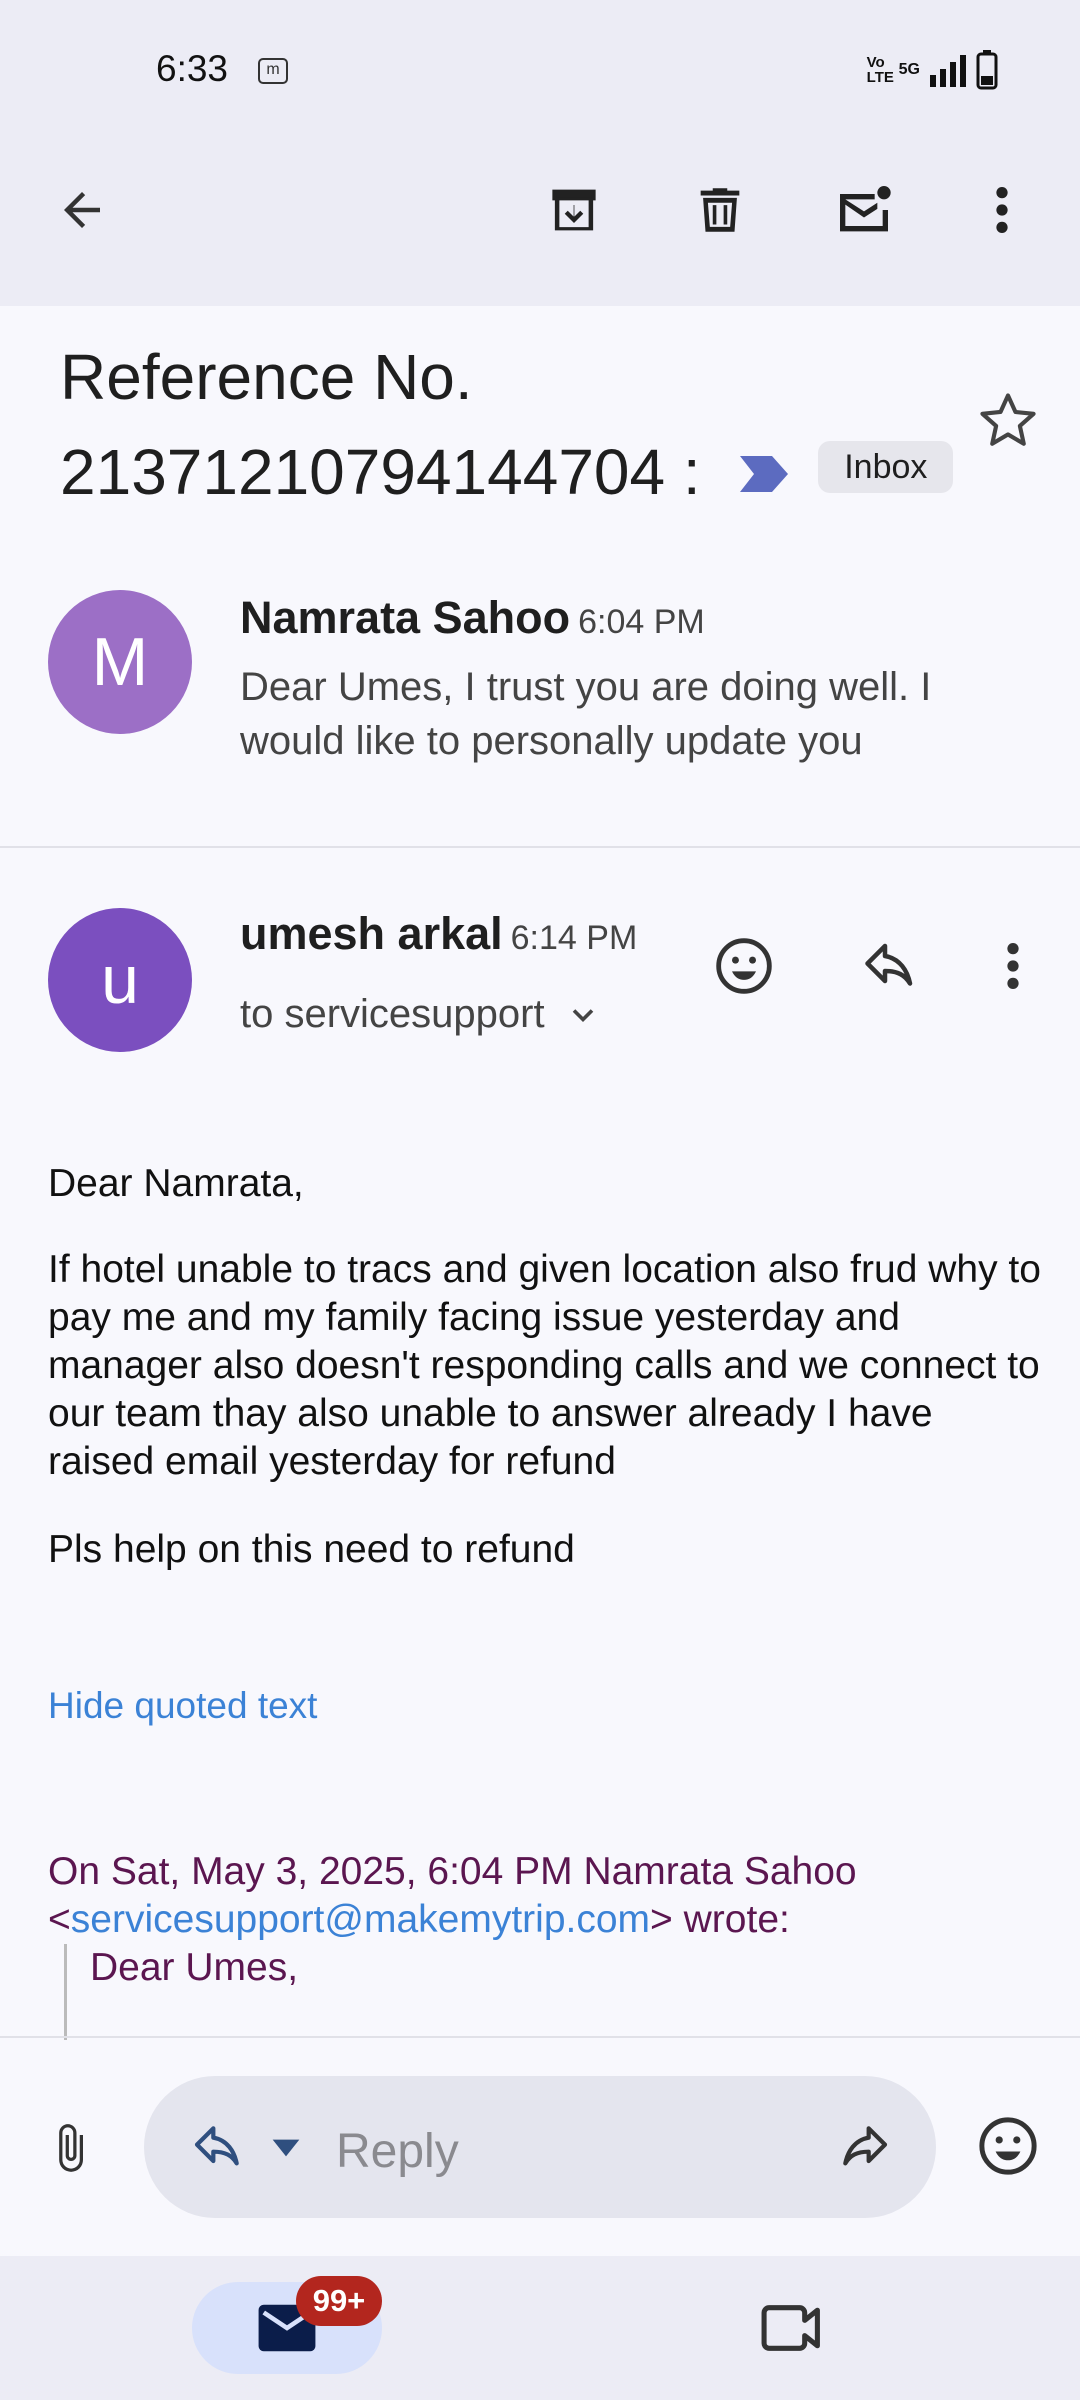 This screenshot has height=2400, width=1080. What do you see at coordinates (286, 2148) in the screenshot?
I see `caret-down-icon` at bounding box center [286, 2148].